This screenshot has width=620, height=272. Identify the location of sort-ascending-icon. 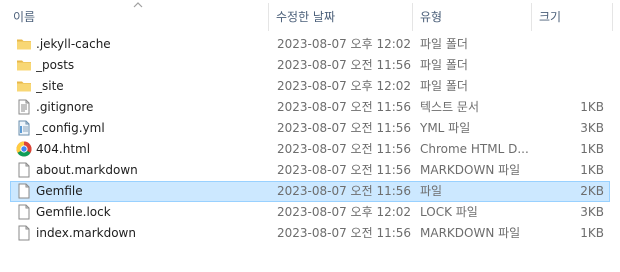
(138, 5).